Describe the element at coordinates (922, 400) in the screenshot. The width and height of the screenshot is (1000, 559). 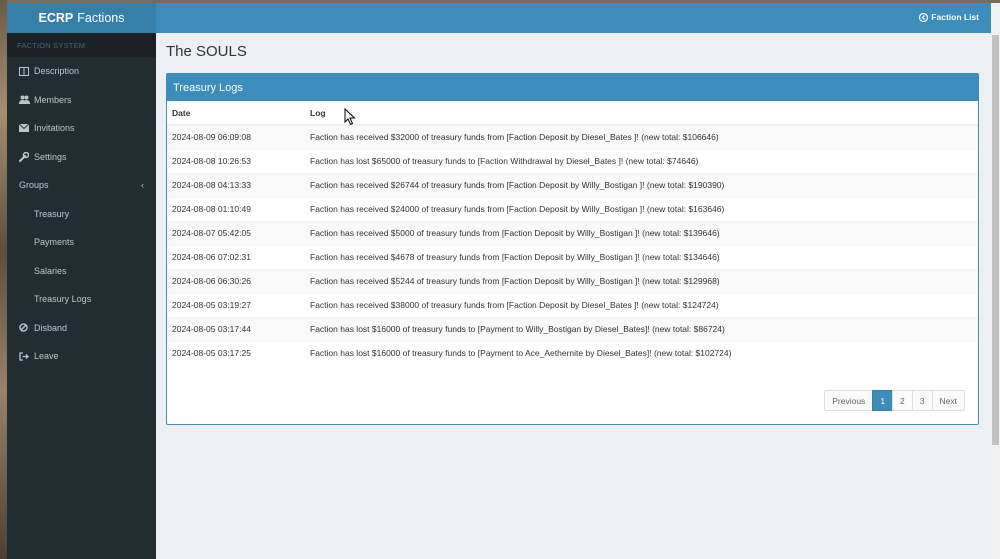
I see `pagination-page-3: 3` at that location.